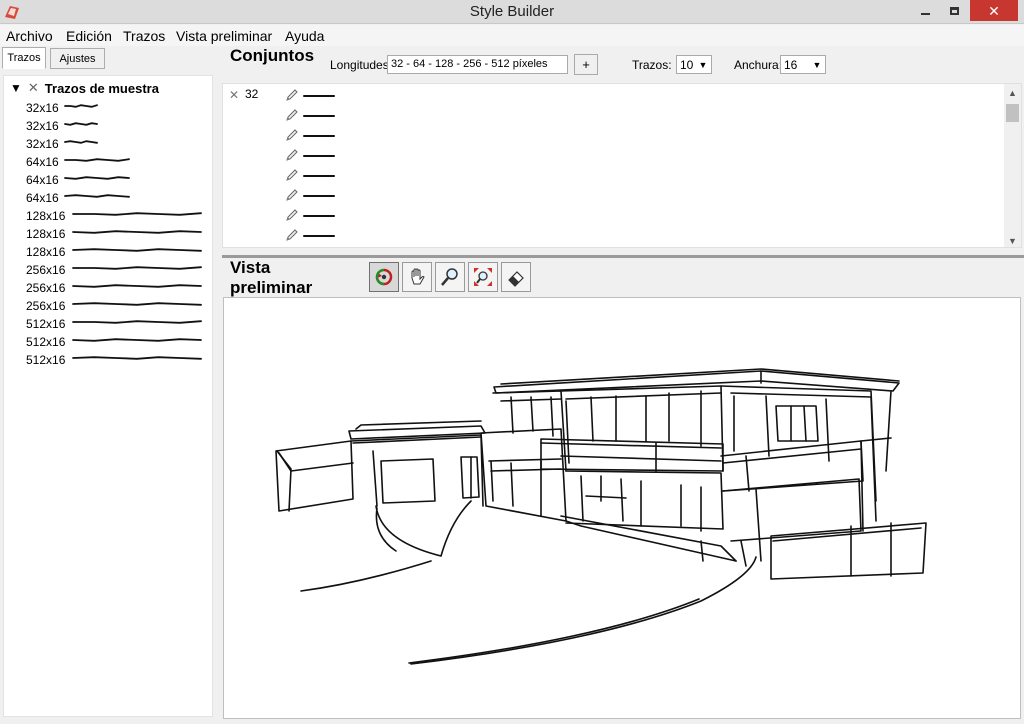  Describe the element at coordinates (417, 277) in the screenshot. I see `pan-tool-button` at that location.